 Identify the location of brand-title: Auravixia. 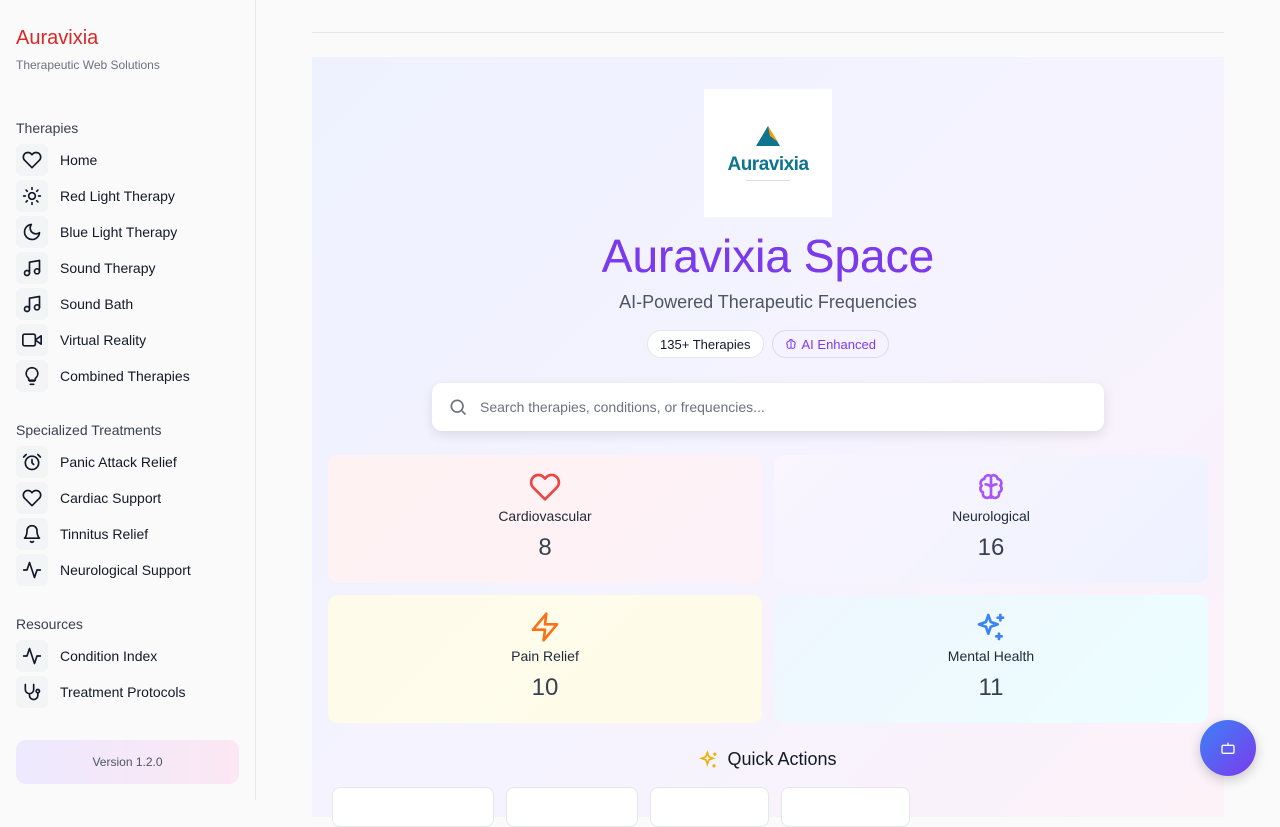
(127, 38).